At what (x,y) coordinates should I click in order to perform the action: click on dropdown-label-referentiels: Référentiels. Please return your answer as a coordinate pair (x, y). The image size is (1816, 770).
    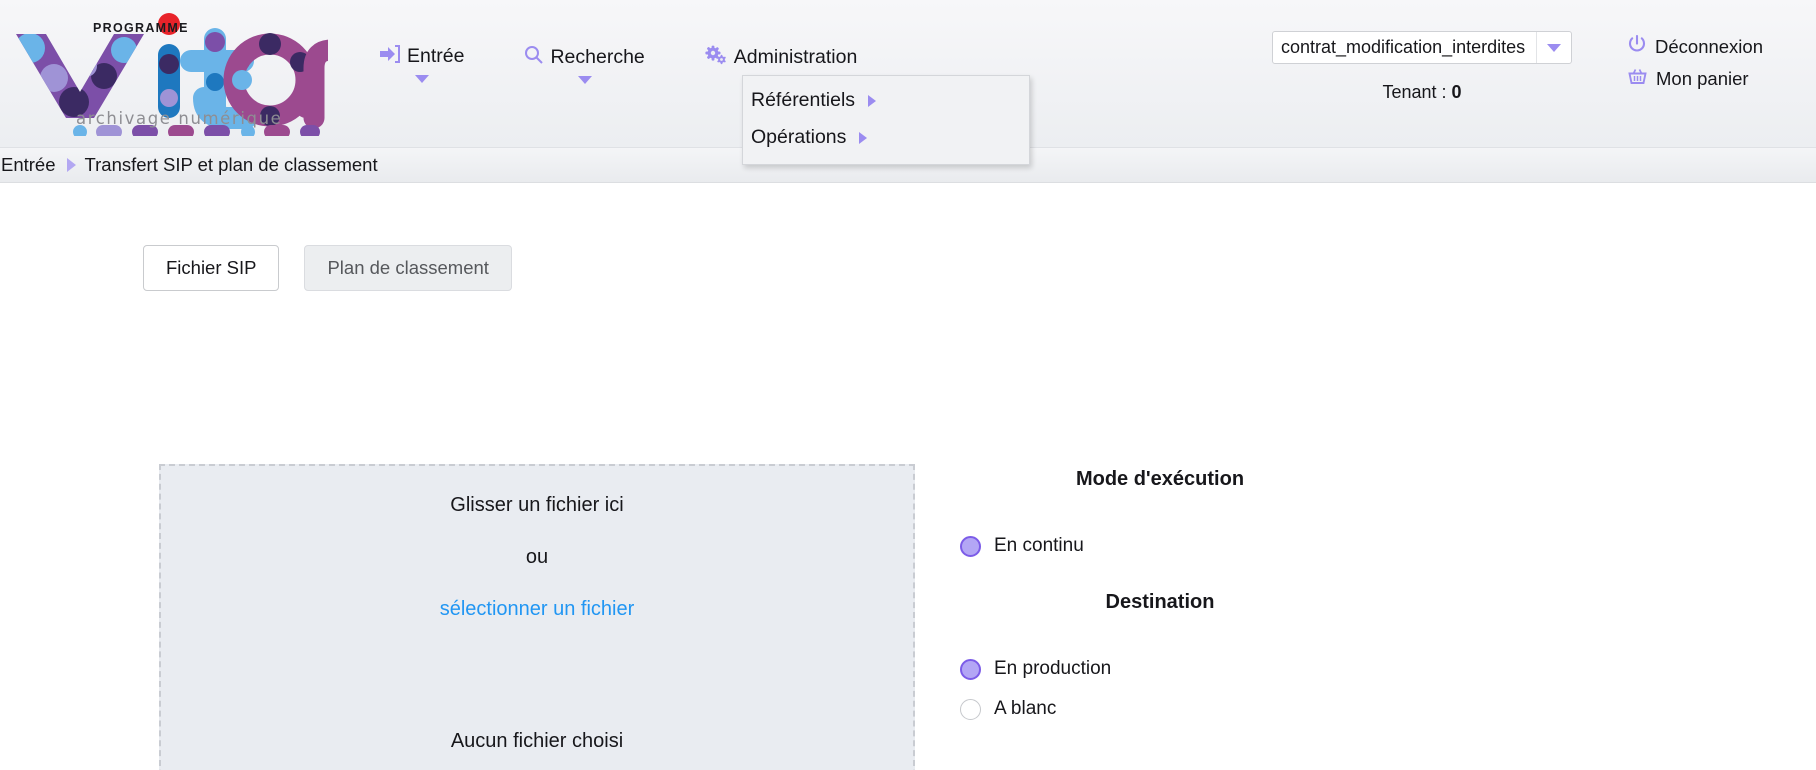
    Looking at the image, I should click on (803, 100).